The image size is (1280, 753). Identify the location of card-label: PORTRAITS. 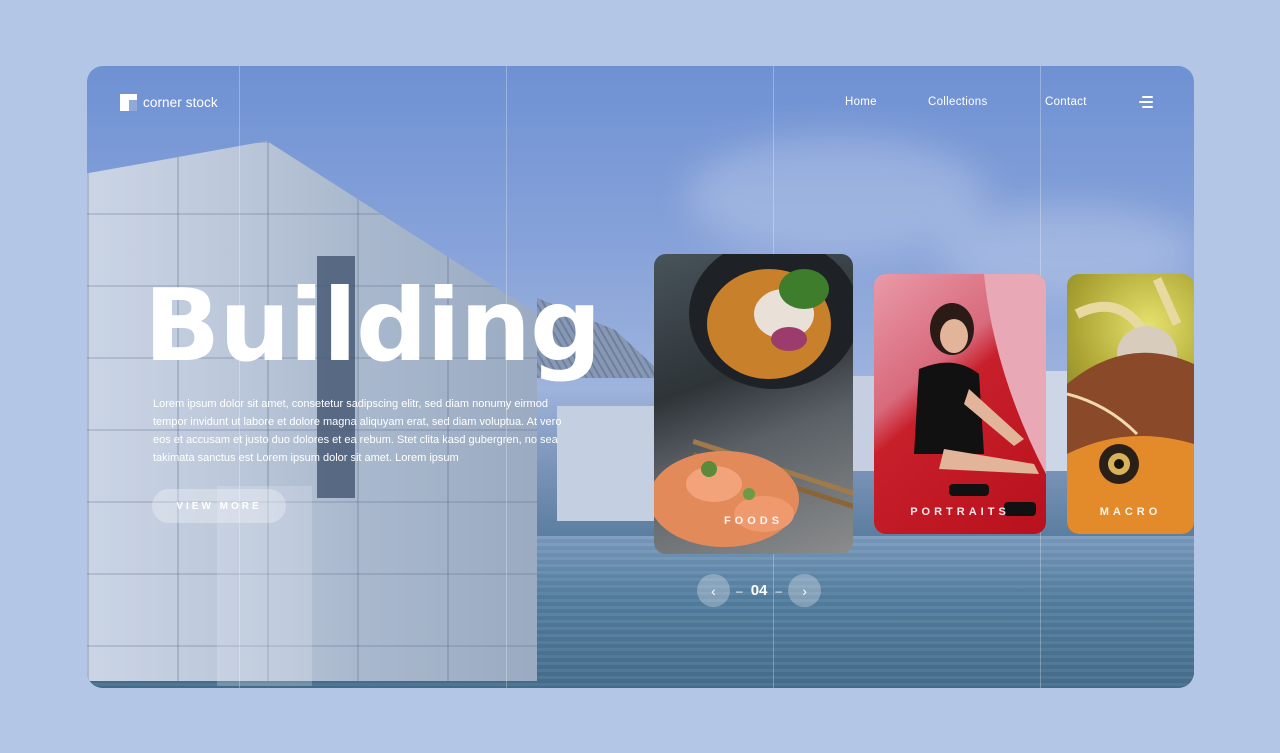
(960, 512).